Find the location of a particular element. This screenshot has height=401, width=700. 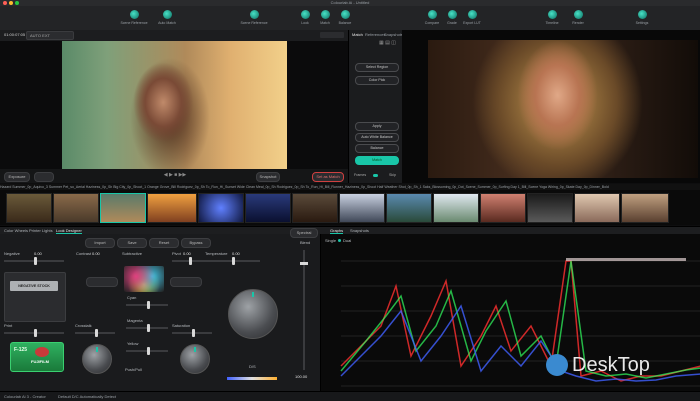

skip-label: Skip is located at coordinates (392, 175).